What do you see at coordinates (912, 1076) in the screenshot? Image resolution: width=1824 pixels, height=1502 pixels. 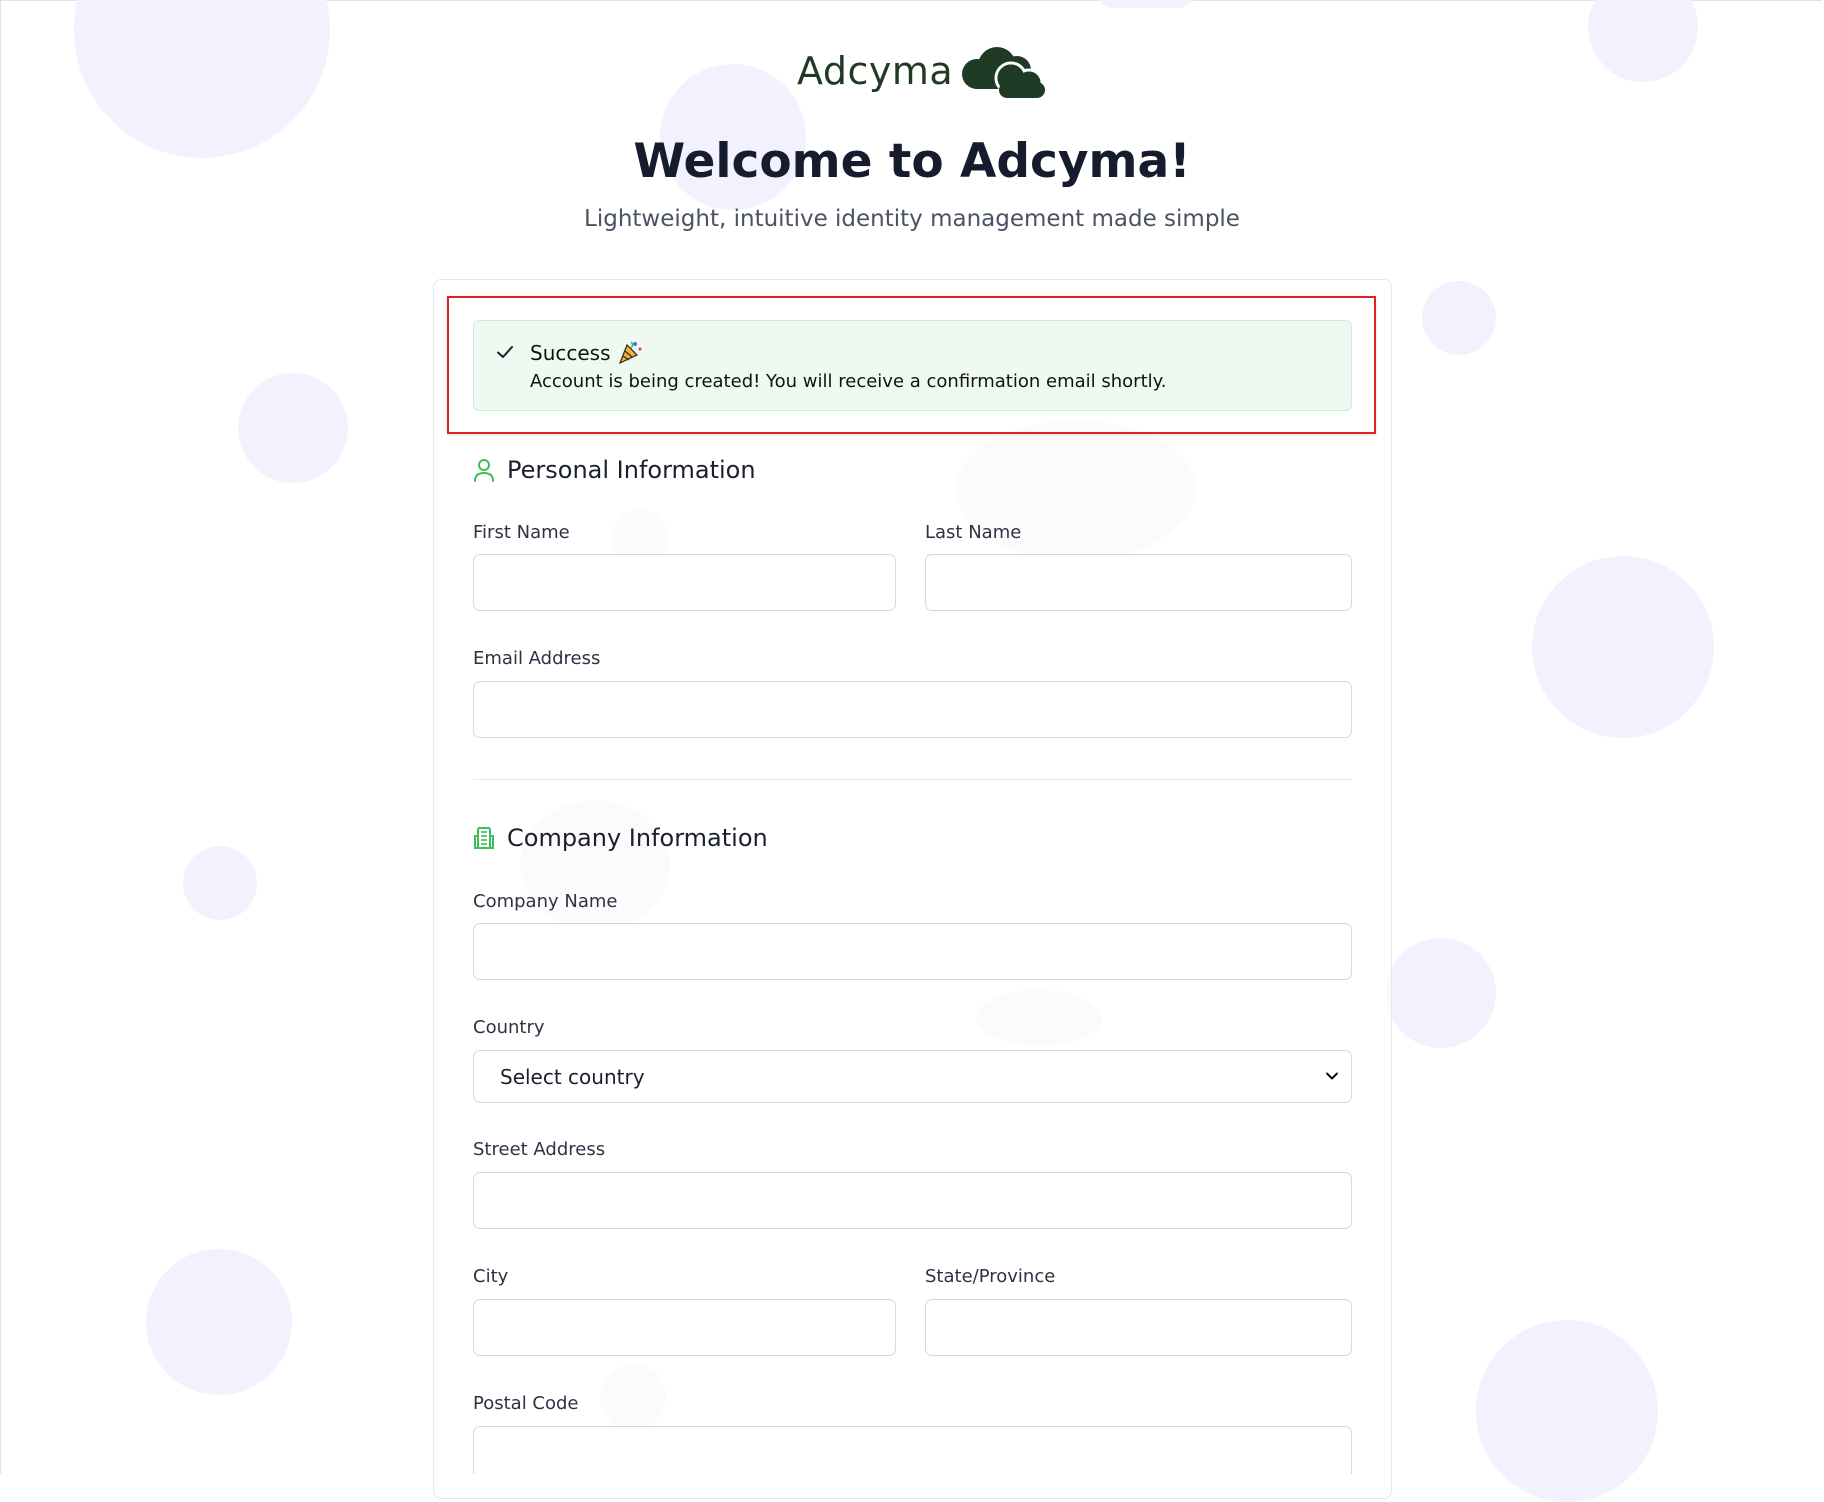 I see `country-select: Select country` at bounding box center [912, 1076].